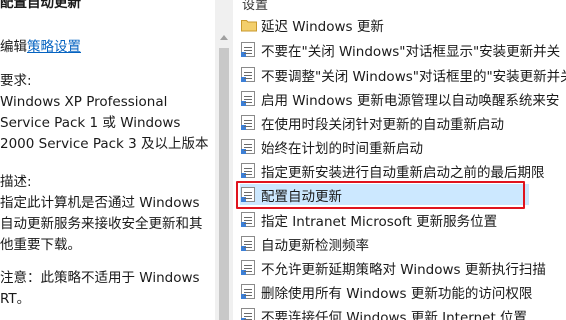 The width and height of the screenshot is (566, 320). Describe the element at coordinates (380, 195) in the screenshot. I see `annotation-highlight-box` at that location.